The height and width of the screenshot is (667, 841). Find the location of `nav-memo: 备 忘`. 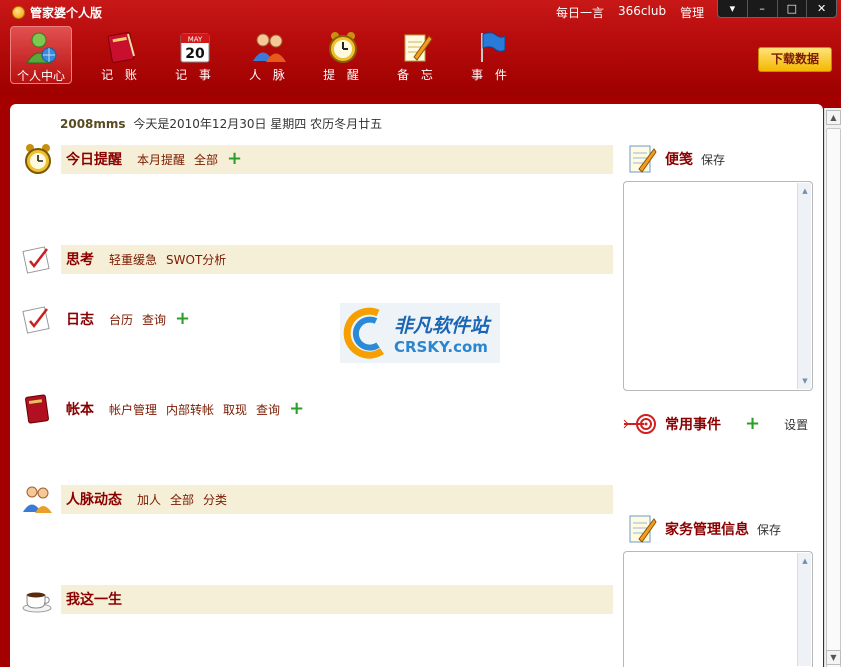

nav-memo: 备 忘 is located at coordinates (417, 55).